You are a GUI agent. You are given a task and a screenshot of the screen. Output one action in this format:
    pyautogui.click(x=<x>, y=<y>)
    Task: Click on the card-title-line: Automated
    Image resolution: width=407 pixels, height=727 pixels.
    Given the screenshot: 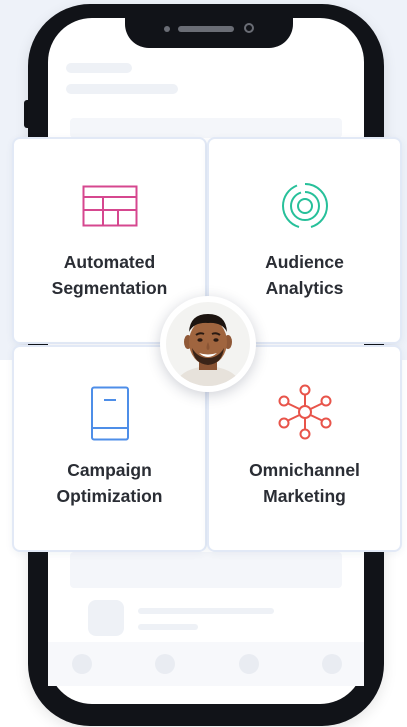 What is the action you would take?
    pyautogui.click(x=109, y=262)
    